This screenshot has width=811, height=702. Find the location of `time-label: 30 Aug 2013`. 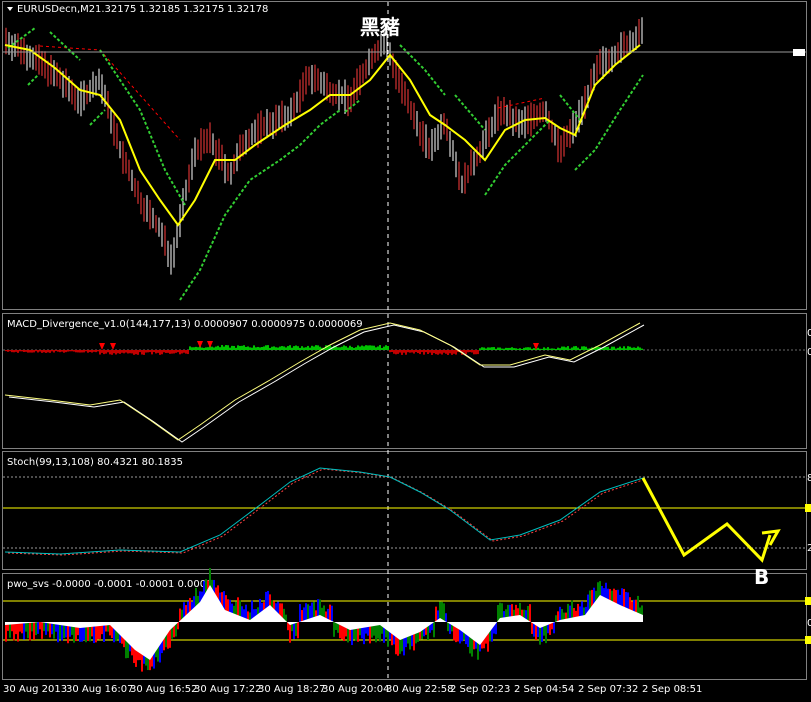

time-label: 30 Aug 2013 is located at coordinates (35, 689).